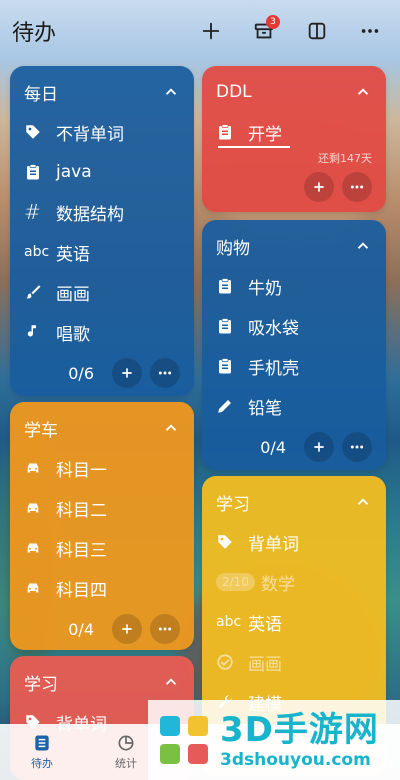  I want to click on list-item: 背单词, so click(294, 542).